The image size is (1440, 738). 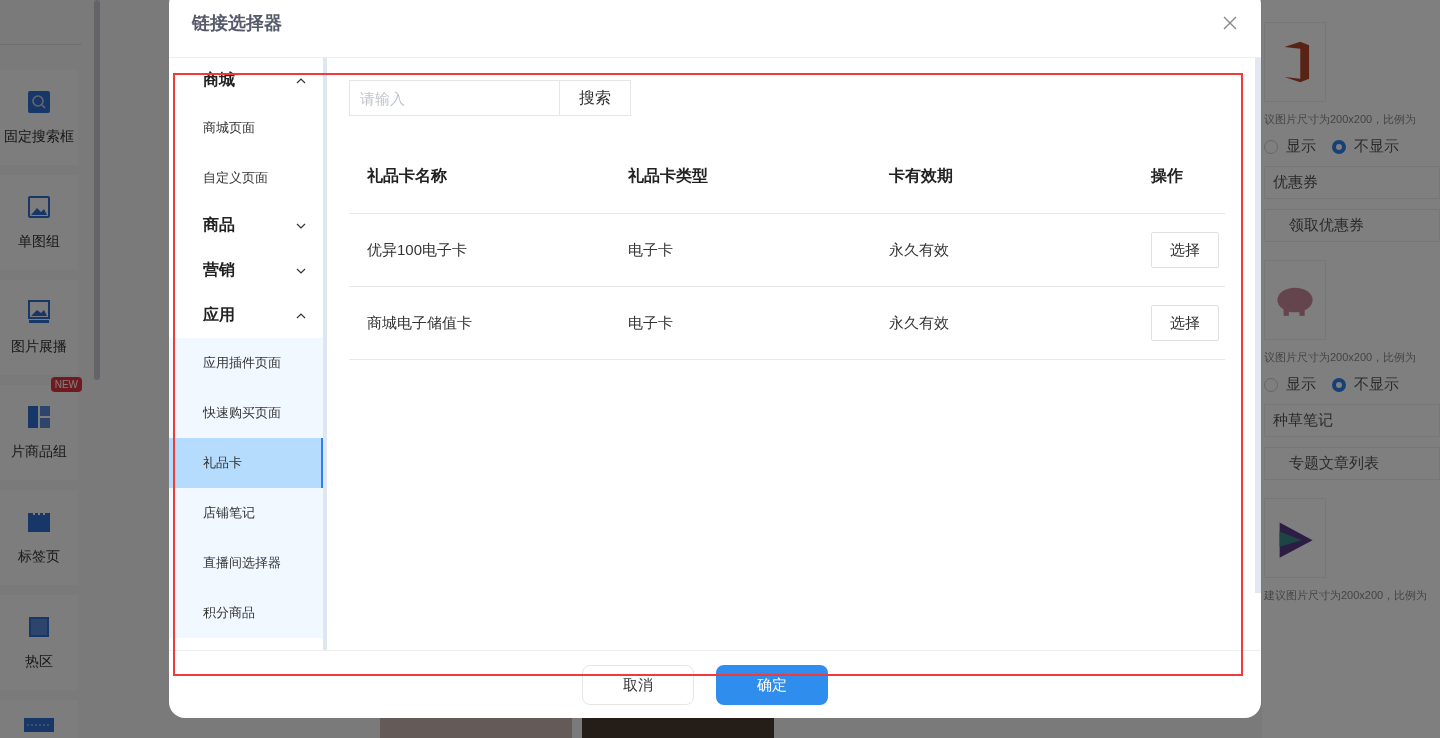 What do you see at coordinates (1352, 225) in the screenshot?
I see `link-field: 领取优惠券` at bounding box center [1352, 225].